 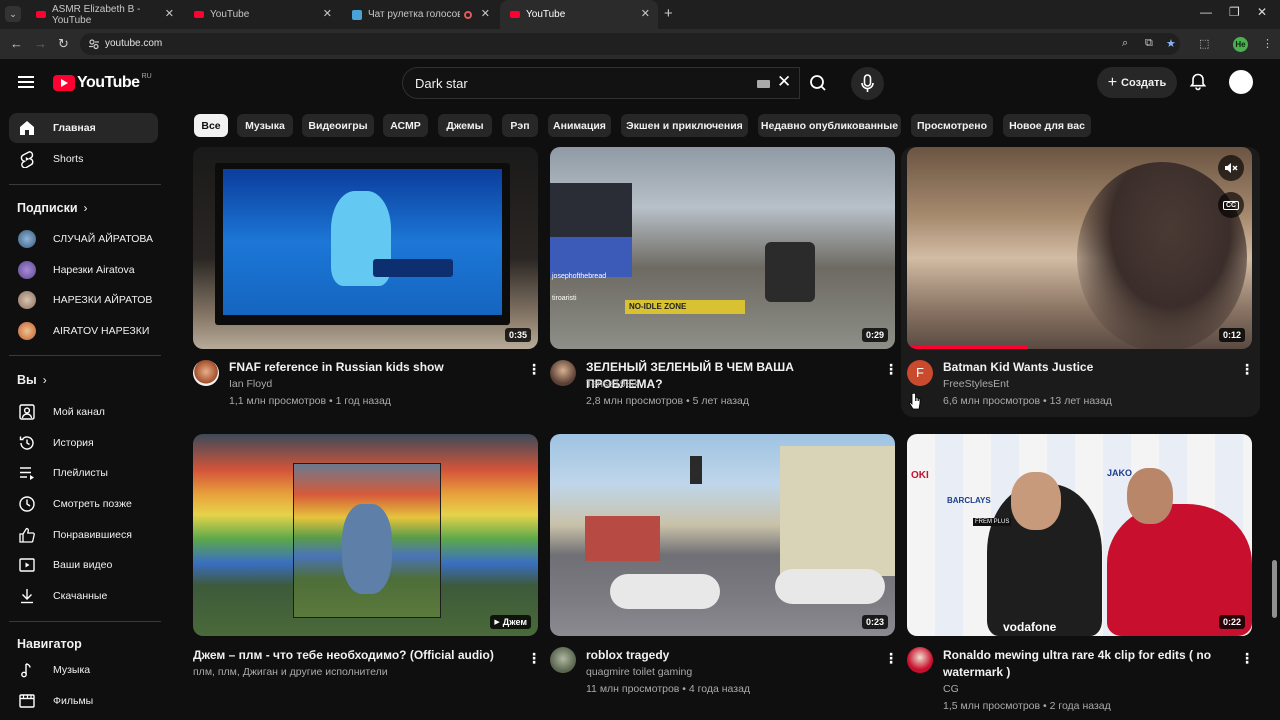 I want to click on sidebar-item-subscription: AIRATOV НАРЕЗКИ, so click(x=83, y=331).